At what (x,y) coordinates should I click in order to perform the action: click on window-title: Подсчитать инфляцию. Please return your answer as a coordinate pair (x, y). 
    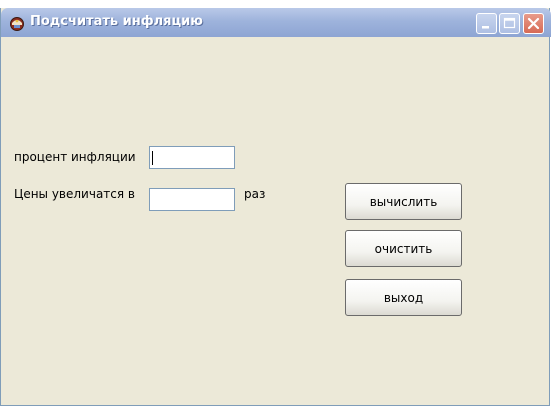
    Looking at the image, I should click on (116, 21).